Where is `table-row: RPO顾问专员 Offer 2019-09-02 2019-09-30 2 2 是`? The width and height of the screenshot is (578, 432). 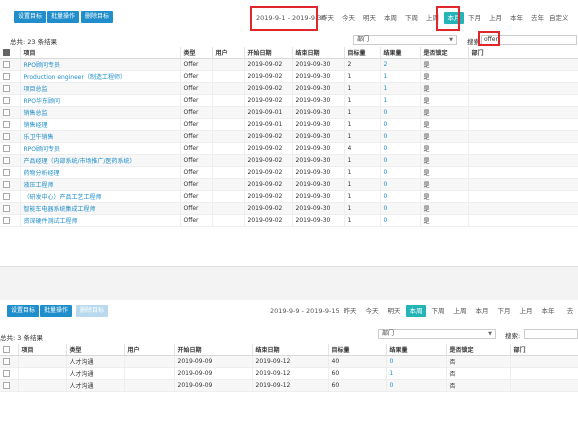
table-row: RPO顾问专员 Offer 2019-09-02 2019-09-30 2 2 是 is located at coordinates (289, 64).